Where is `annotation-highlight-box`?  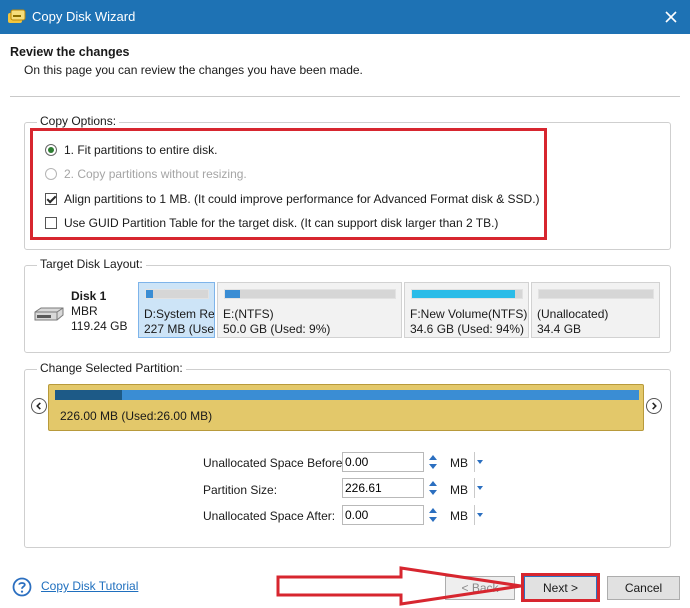
annotation-highlight-box is located at coordinates (288, 184).